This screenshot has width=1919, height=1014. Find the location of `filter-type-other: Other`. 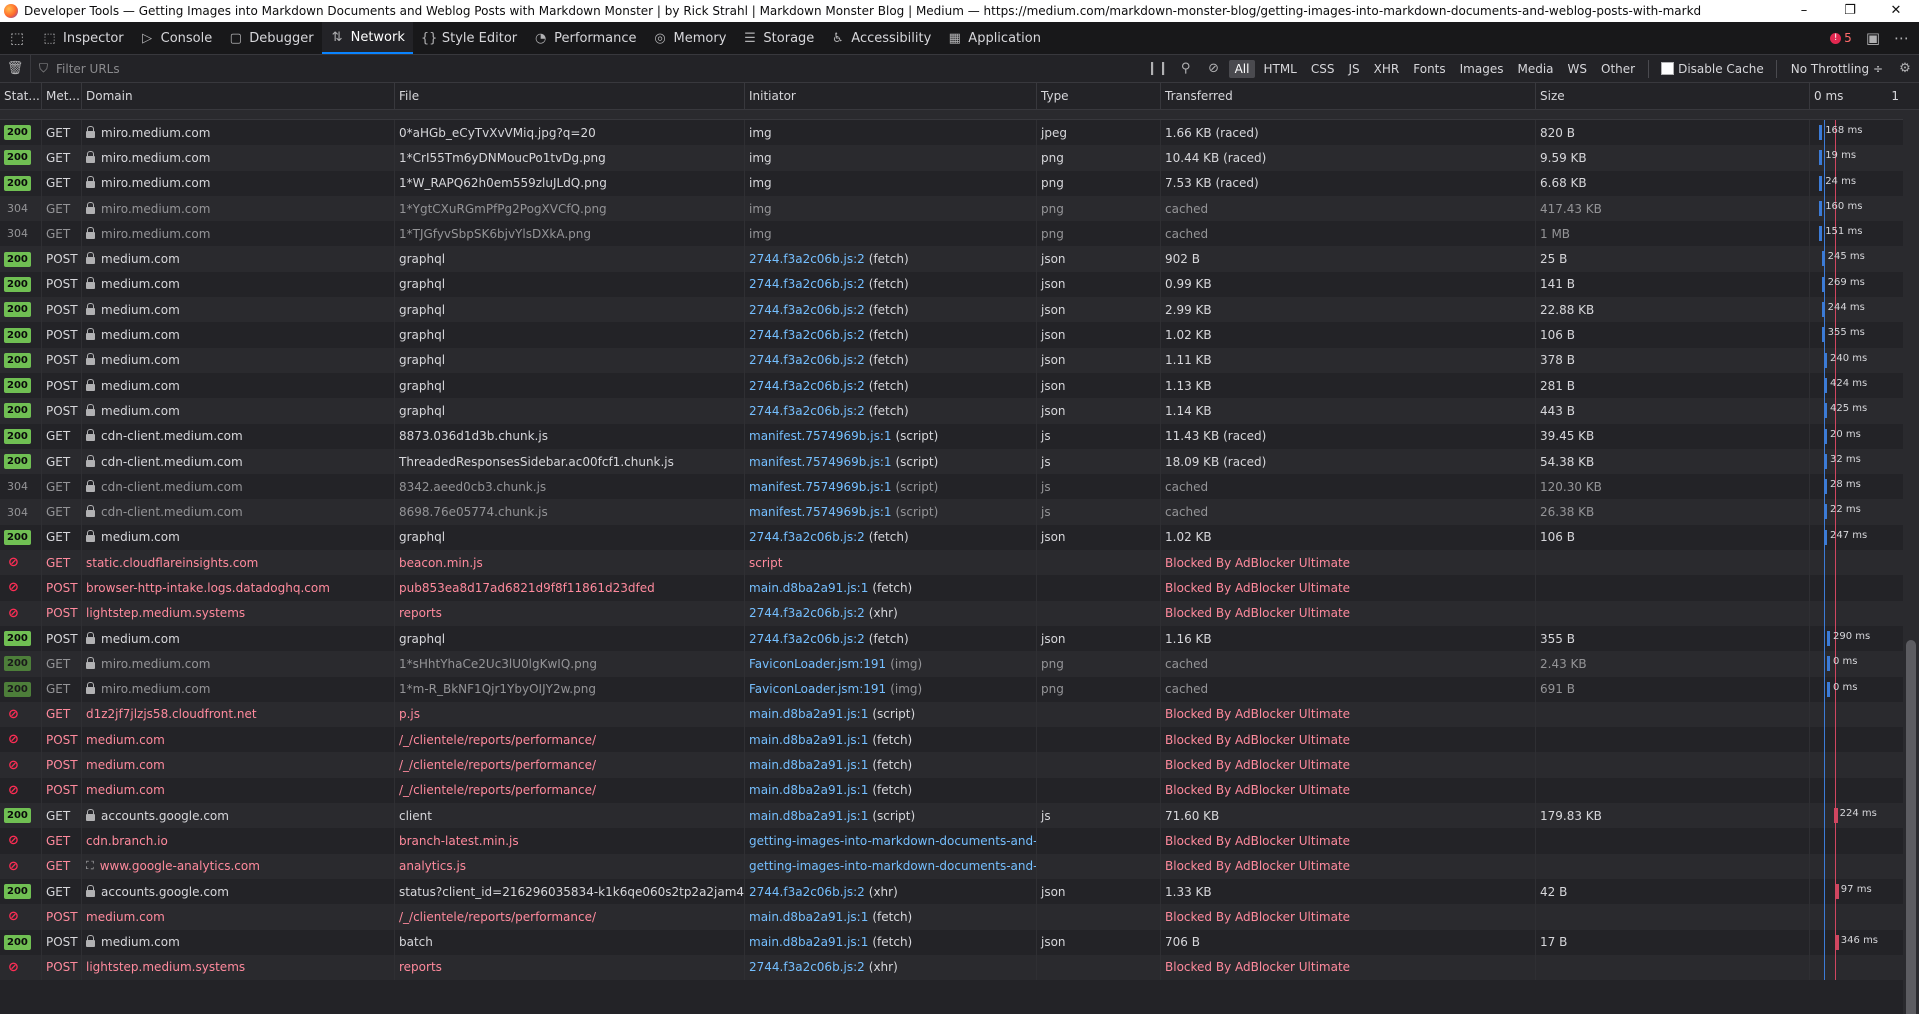

filter-type-other: Other is located at coordinates (1618, 69).